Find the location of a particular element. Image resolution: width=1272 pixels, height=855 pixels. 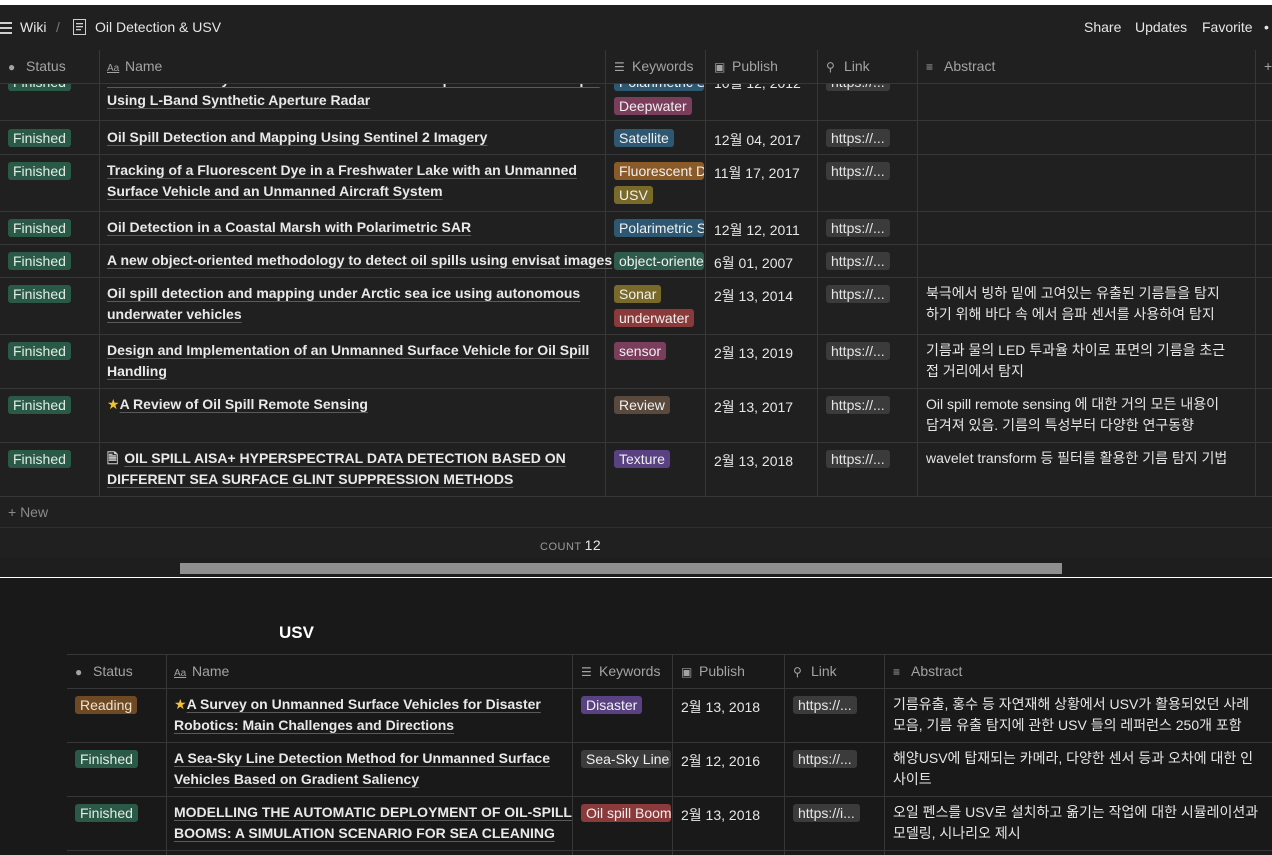

breadcrumb-wiki: Wiki is located at coordinates (33, 27).